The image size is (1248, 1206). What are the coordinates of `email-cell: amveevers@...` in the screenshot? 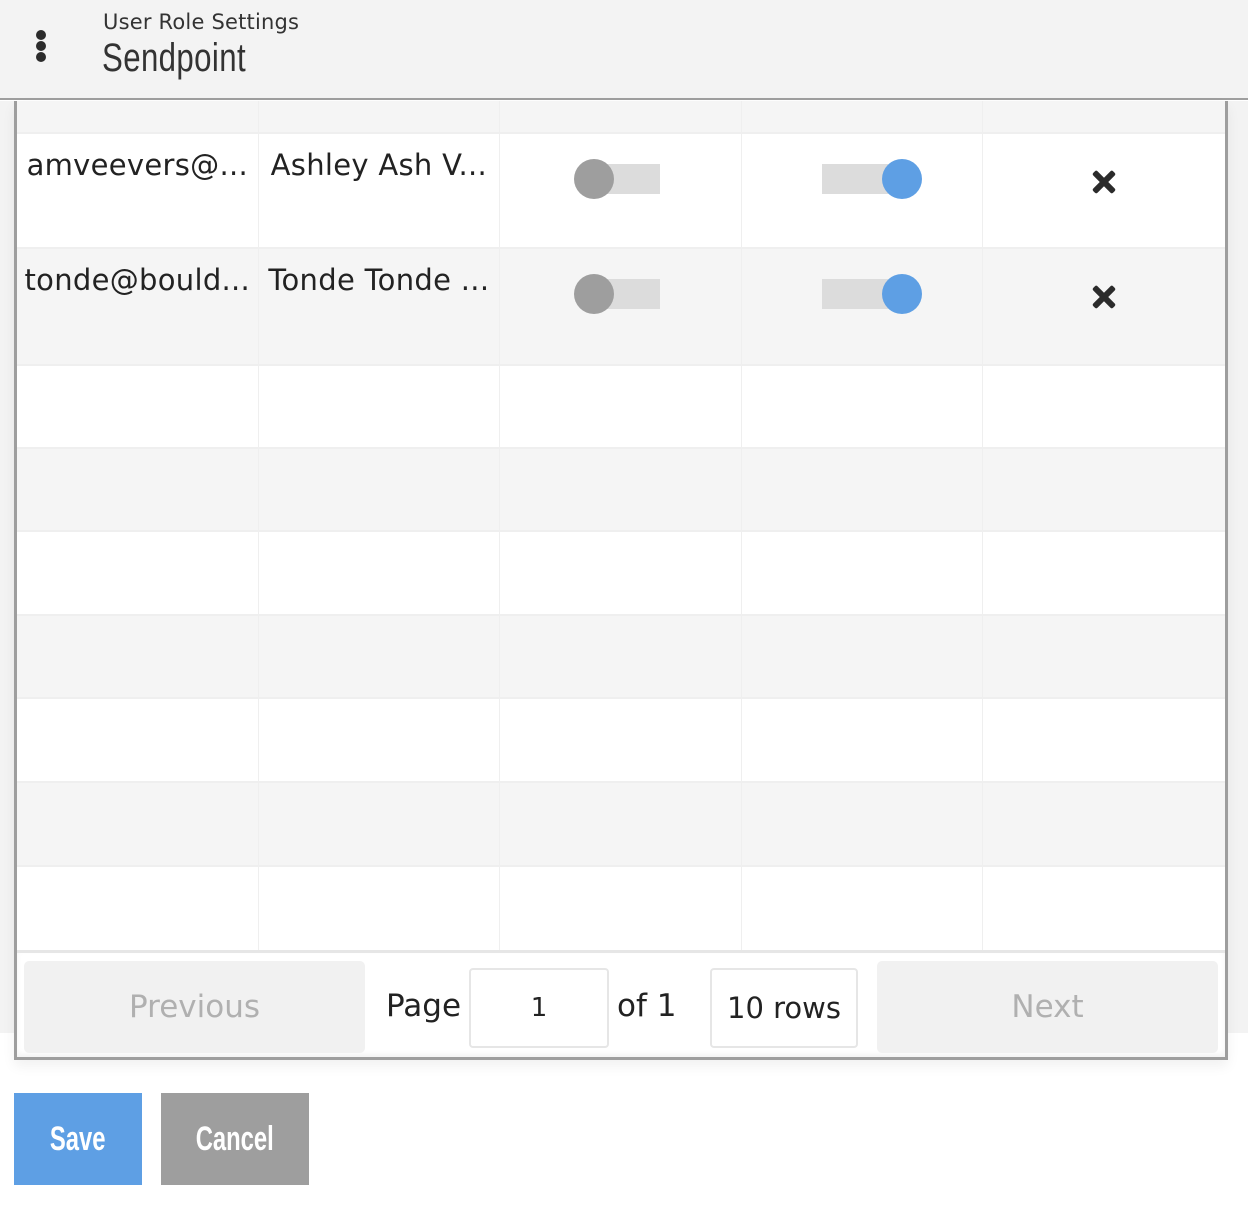 It's located at (138, 190).